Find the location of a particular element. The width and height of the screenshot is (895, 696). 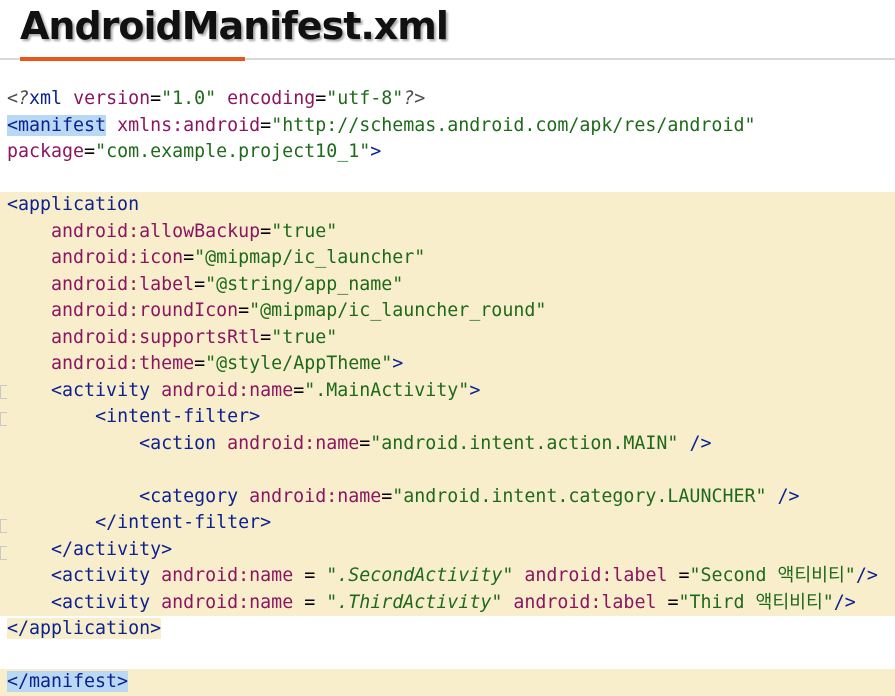

attr-value: "android.intent.category.LAUNCHER" is located at coordinates (579, 496).